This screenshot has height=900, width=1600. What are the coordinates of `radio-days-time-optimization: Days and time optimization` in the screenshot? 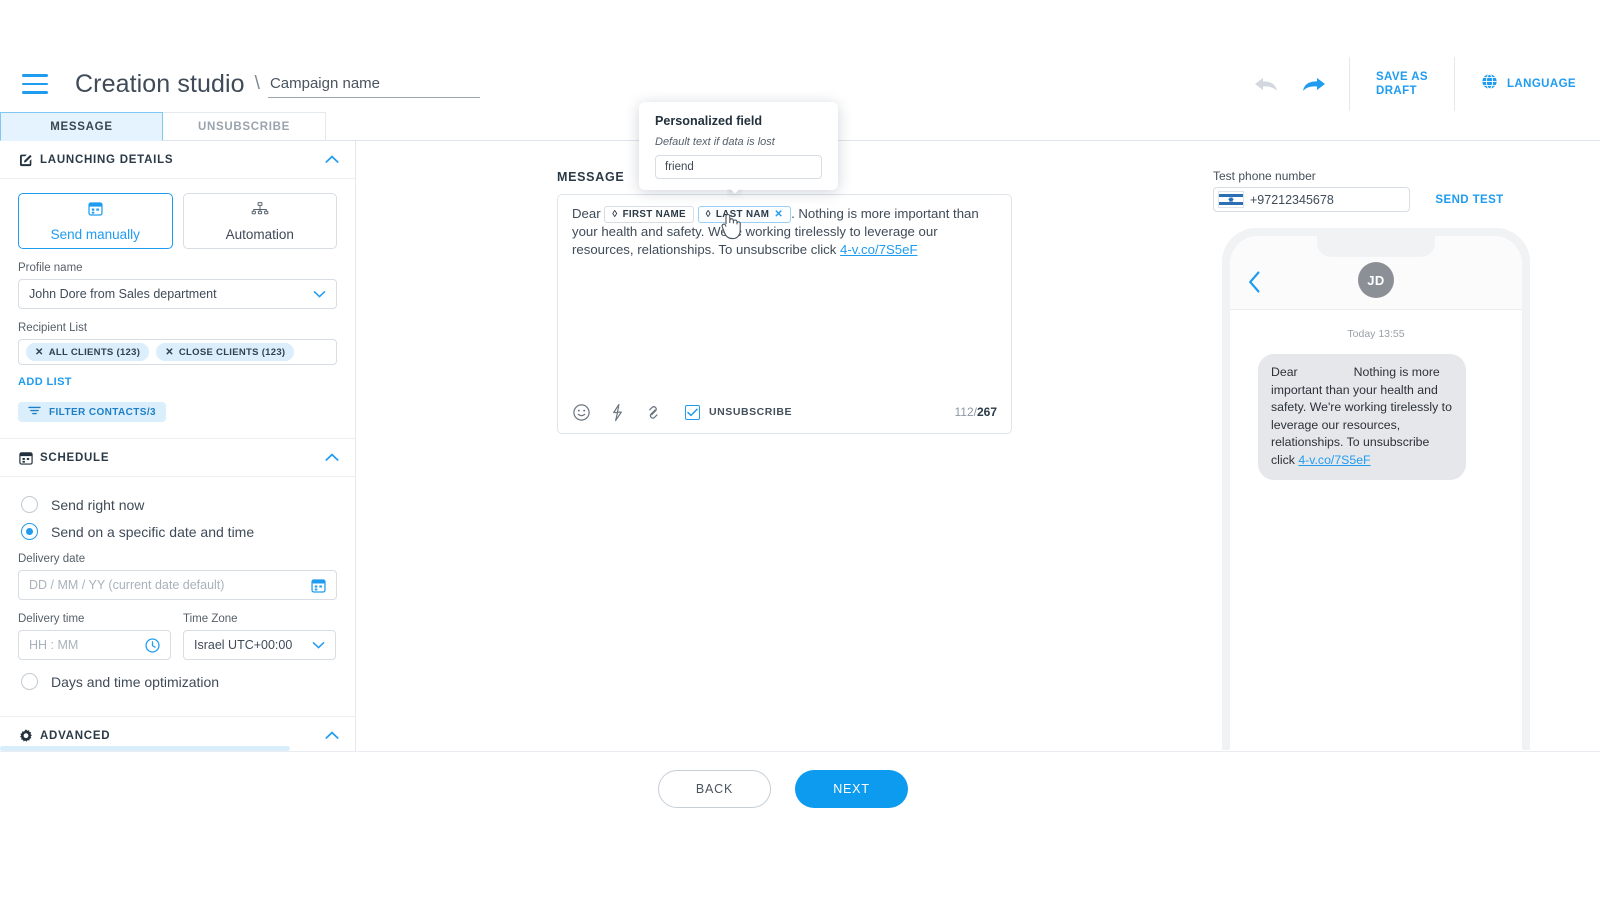 It's located at (179, 681).